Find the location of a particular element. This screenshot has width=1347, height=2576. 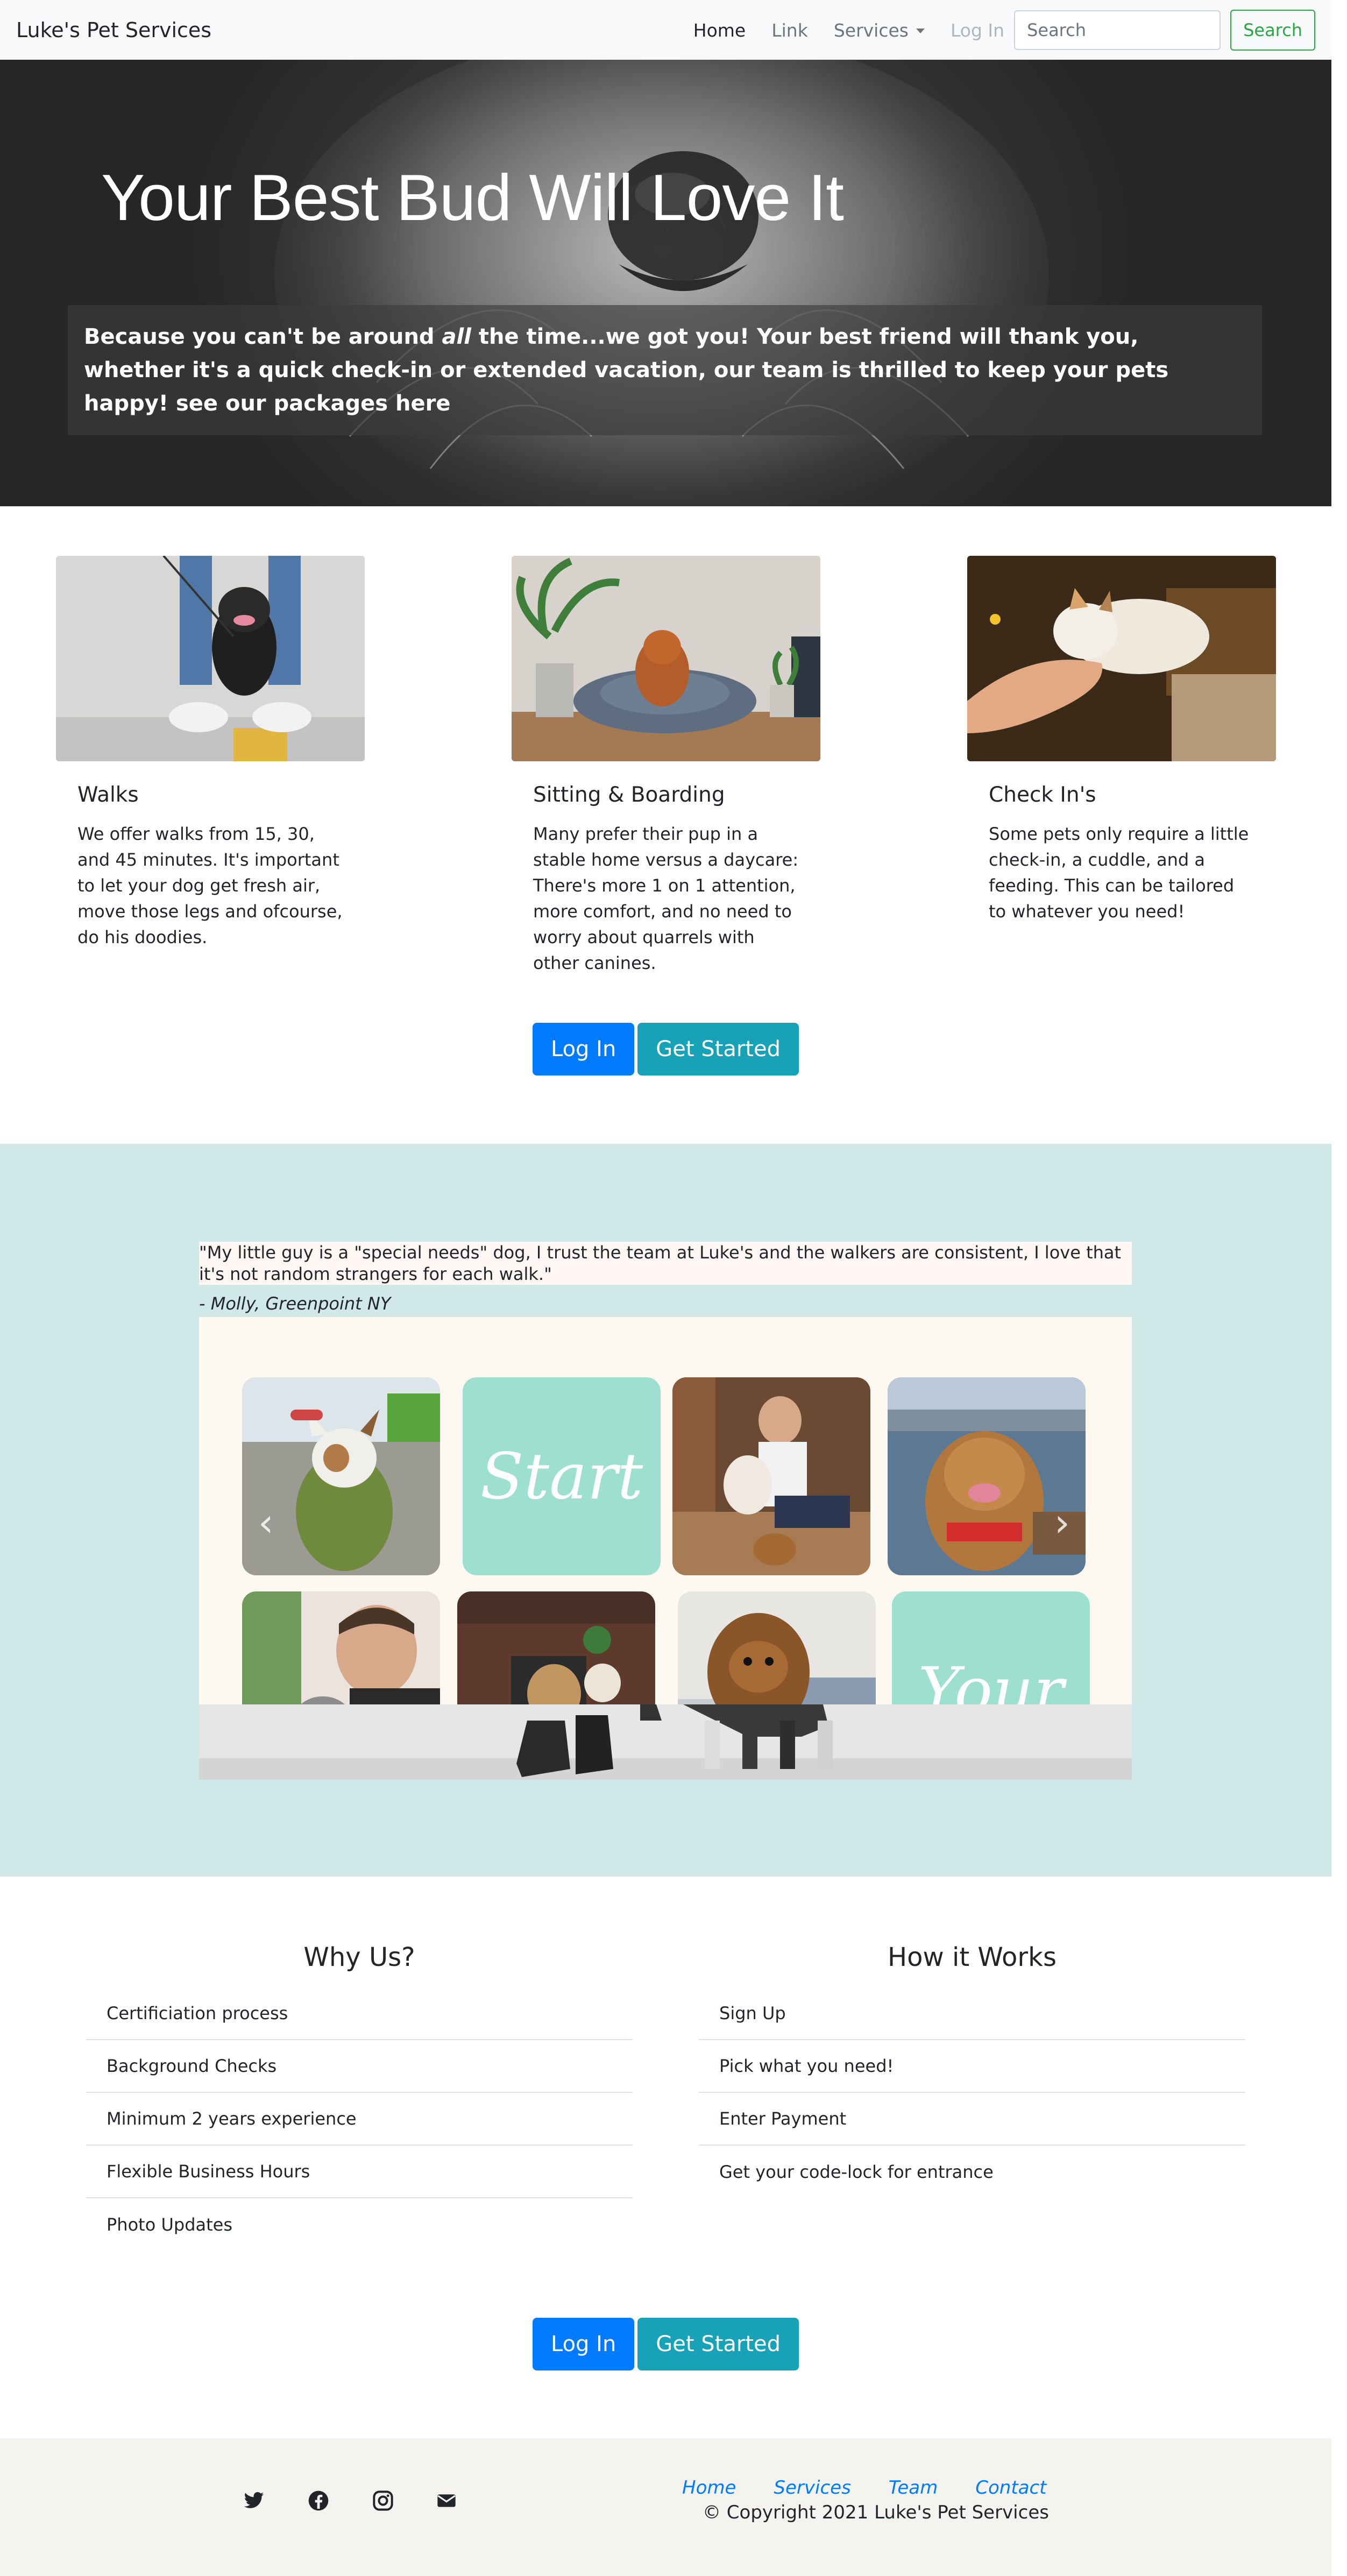

nav-link-link: Link is located at coordinates (789, 30).